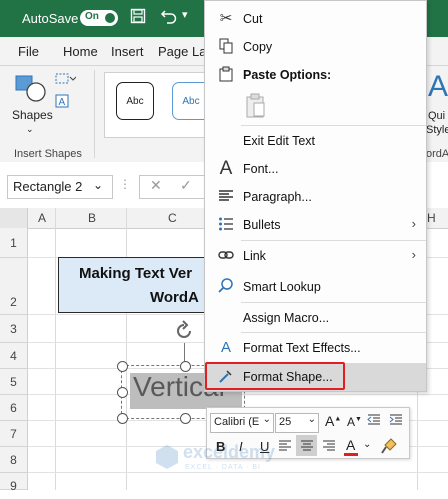 The width and height of the screenshot is (448, 499). I want to click on menu-item-exit-edit-text: Exit Edit Text, so click(315, 141).